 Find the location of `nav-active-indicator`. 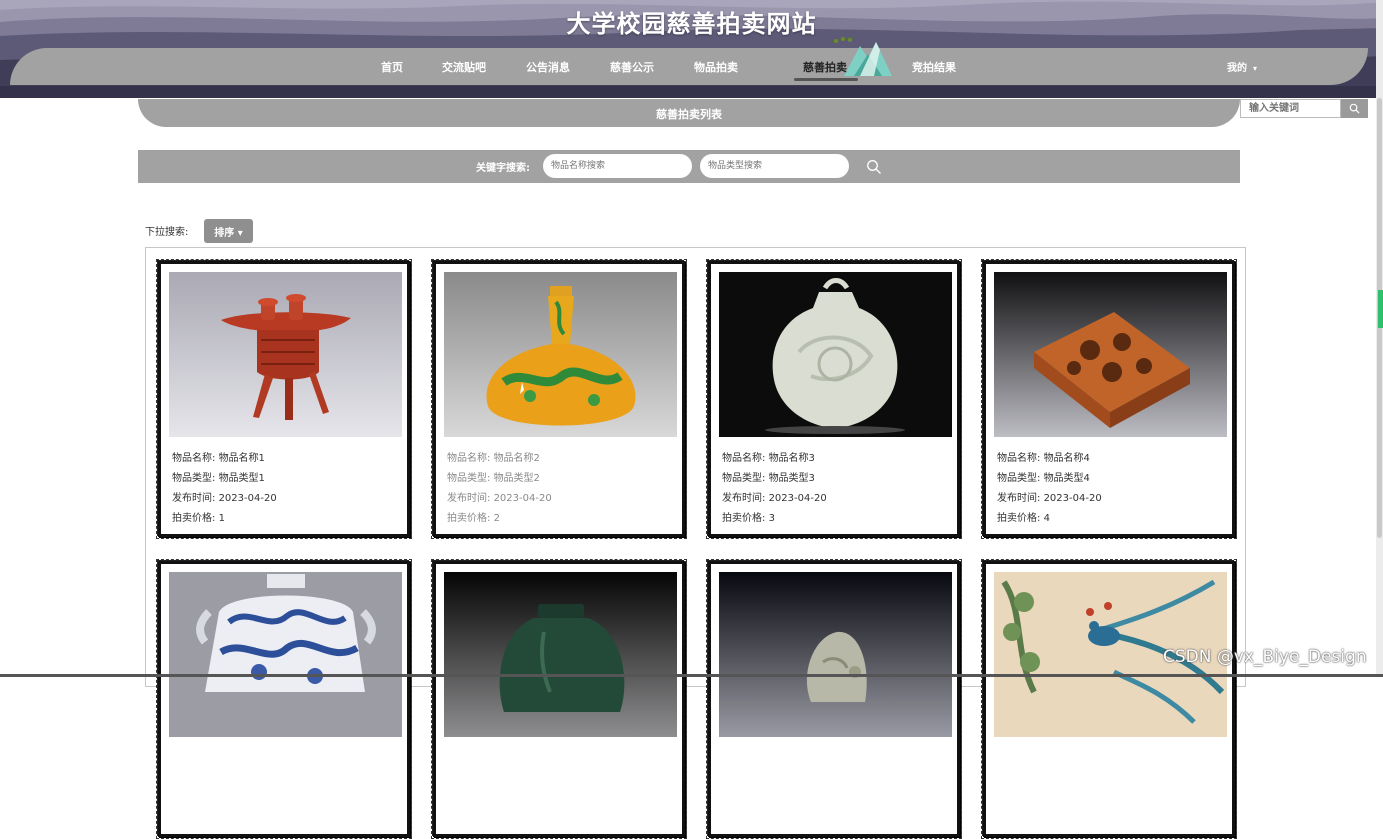

nav-active-indicator is located at coordinates (826, 79).